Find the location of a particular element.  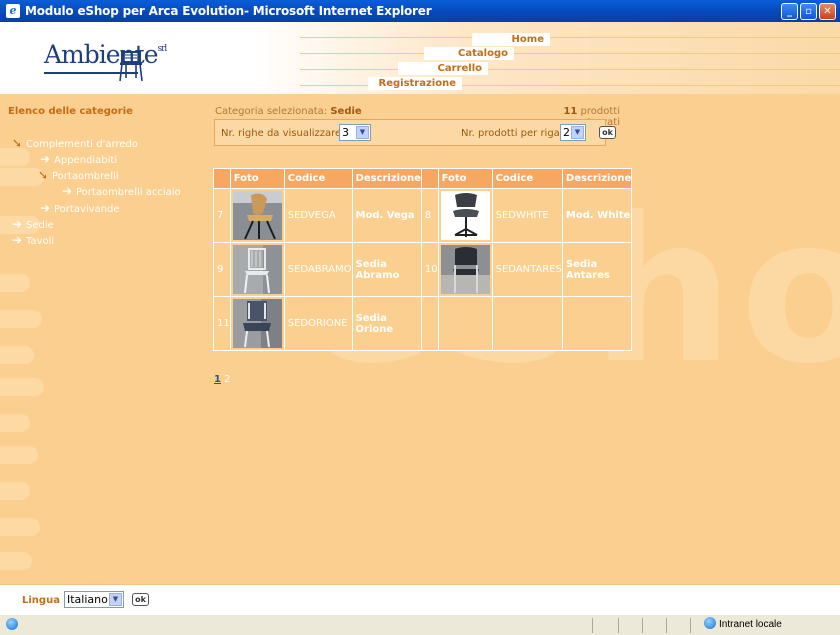

product-description: Mod. White is located at coordinates (597, 215).